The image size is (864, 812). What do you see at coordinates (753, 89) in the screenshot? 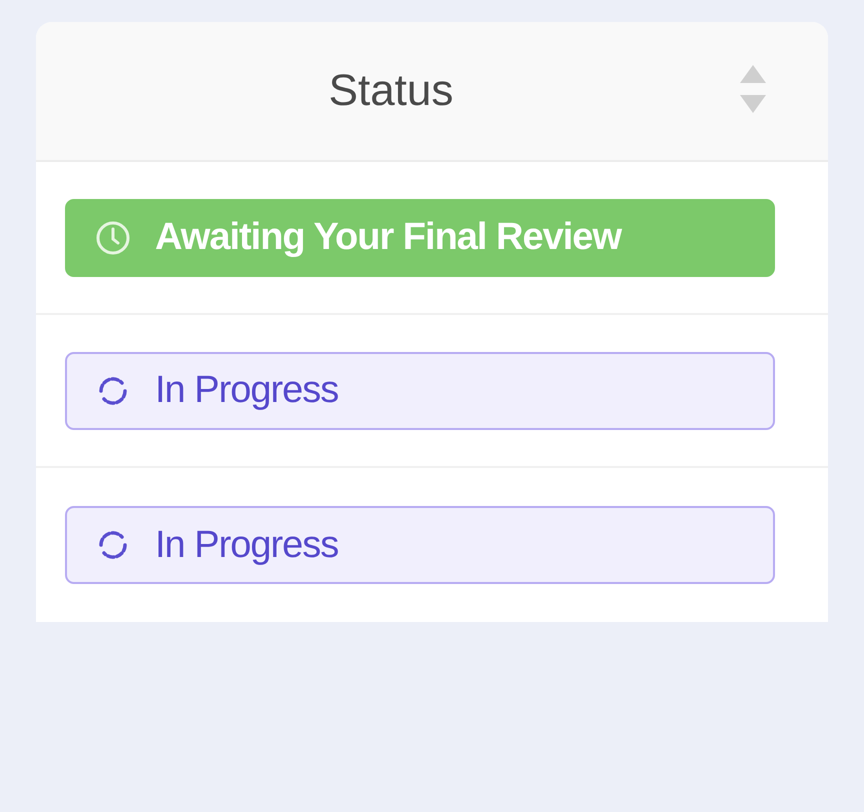
I see `sort-icon` at bounding box center [753, 89].